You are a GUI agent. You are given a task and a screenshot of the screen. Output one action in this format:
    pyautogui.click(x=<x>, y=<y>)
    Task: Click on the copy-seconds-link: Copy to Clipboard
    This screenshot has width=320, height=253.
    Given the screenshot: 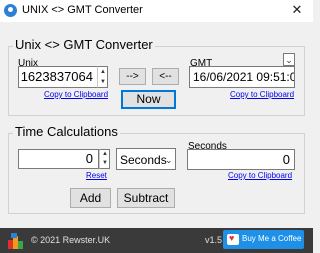 What is the action you would take?
    pyautogui.click(x=260, y=175)
    